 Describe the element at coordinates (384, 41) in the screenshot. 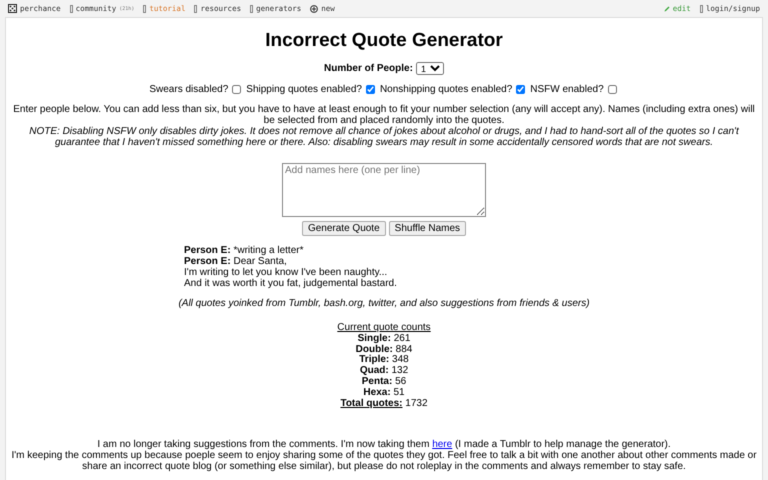

I see `page-title: Incorrect Quote Generator` at that location.